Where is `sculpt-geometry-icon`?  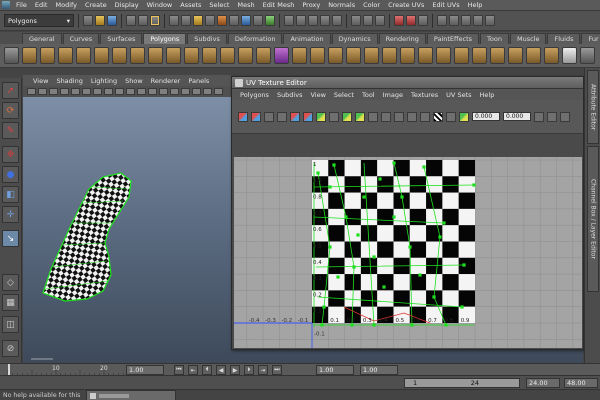
sculpt-geometry-icon is located at coordinates (533, 55).